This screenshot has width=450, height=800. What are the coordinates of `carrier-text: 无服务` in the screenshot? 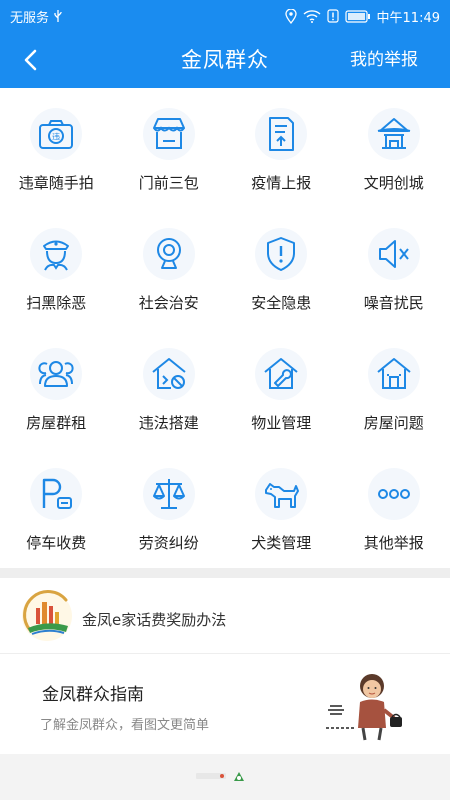 It's located at (30, 18).